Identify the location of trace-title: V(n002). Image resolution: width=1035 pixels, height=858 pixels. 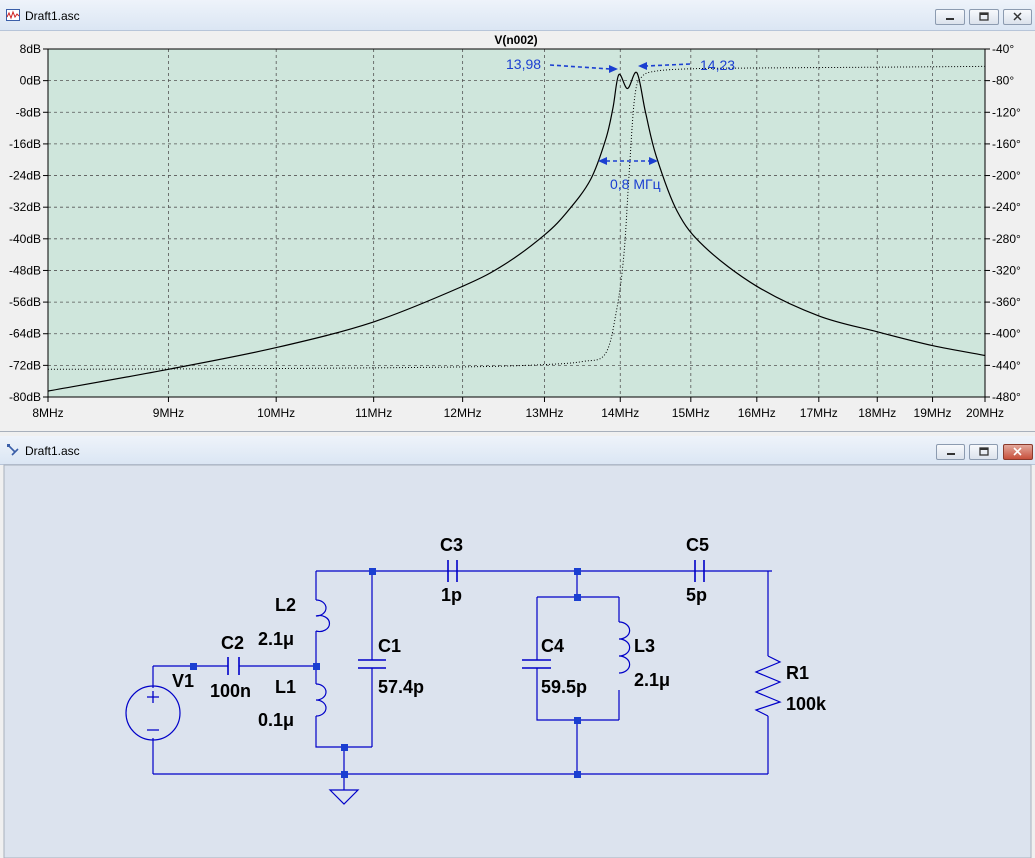
(515, 40).